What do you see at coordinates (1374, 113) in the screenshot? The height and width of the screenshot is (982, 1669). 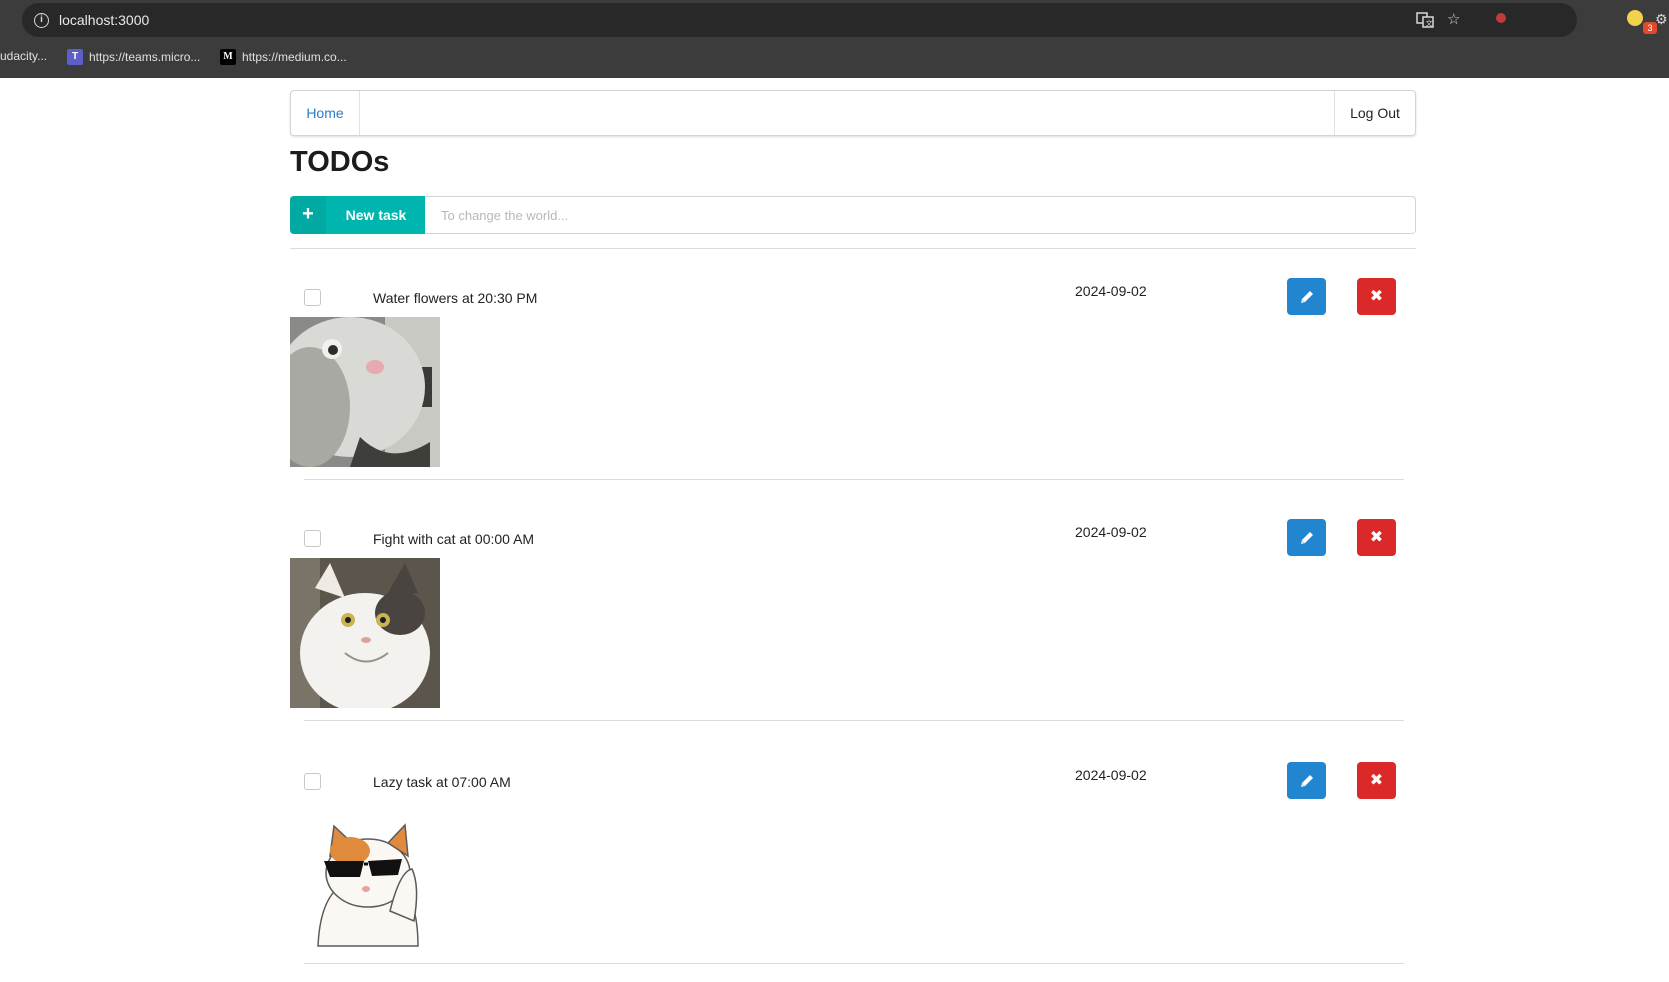 I see `logout-button: Log Out` at bounding box center [1374, 113].